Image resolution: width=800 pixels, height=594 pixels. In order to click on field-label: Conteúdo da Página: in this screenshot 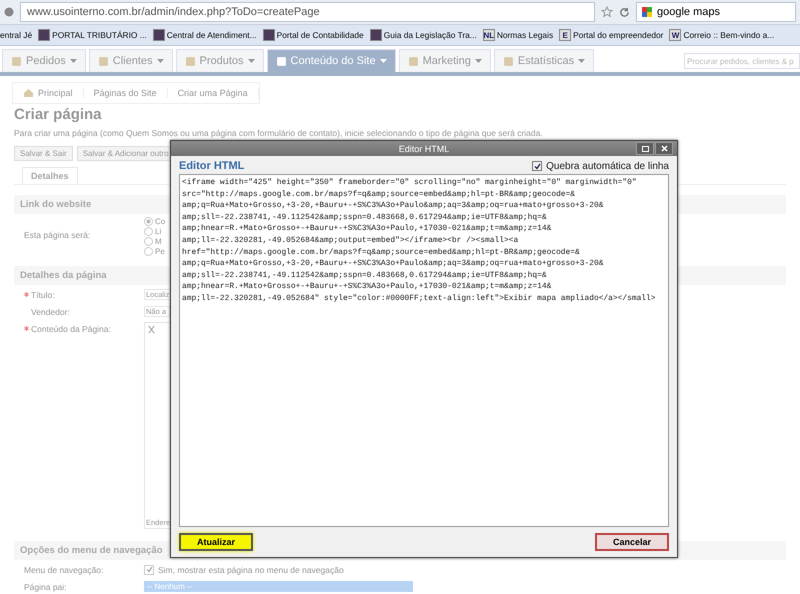, I will do `click(71, 329)`.